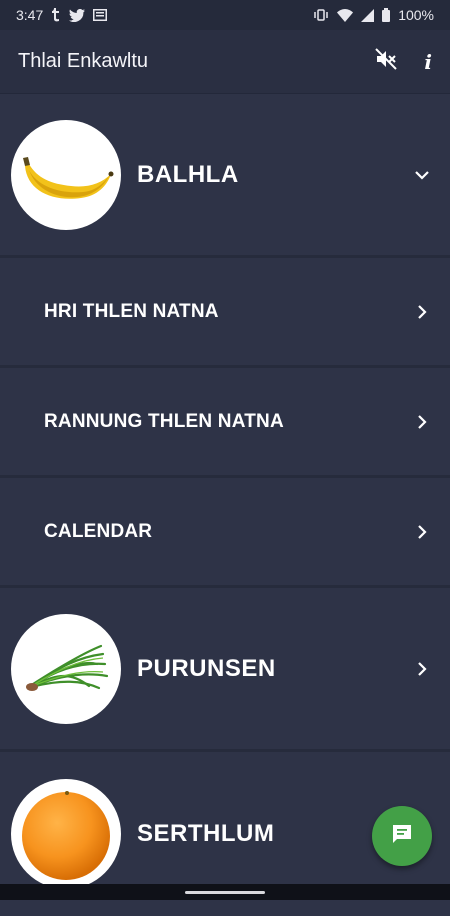  Describe the element at coordinates (345, 15) in the screenshot. I see `wifi-icon` at that location.